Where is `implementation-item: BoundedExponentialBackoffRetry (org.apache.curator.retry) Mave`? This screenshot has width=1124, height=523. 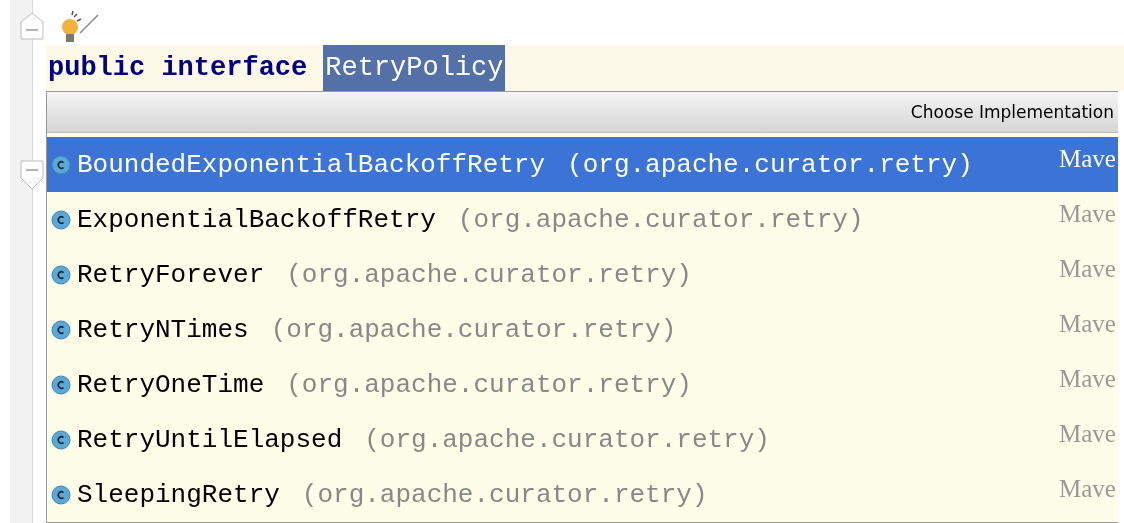 implementation-item: BoundedExponentialBackoffRetry (org.apache.curator.retry) Mave is located at coordinates (582, 164).